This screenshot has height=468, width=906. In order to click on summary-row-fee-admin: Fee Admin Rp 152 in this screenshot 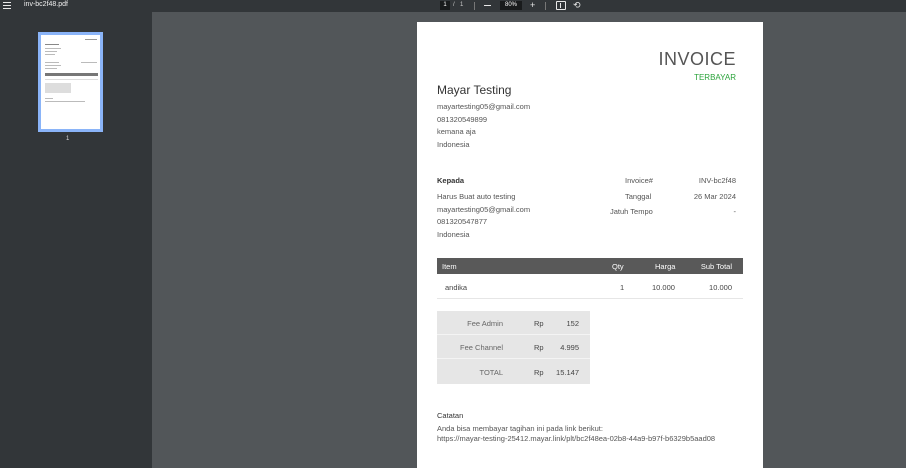, I will do `click(513, 323)`.